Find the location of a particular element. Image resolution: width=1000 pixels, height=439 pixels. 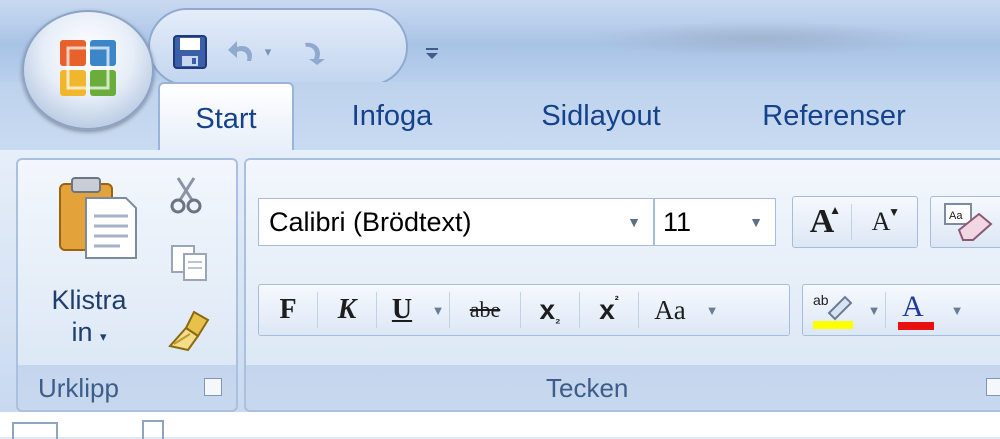

format-painter-button is located at coordinates (189, 330).